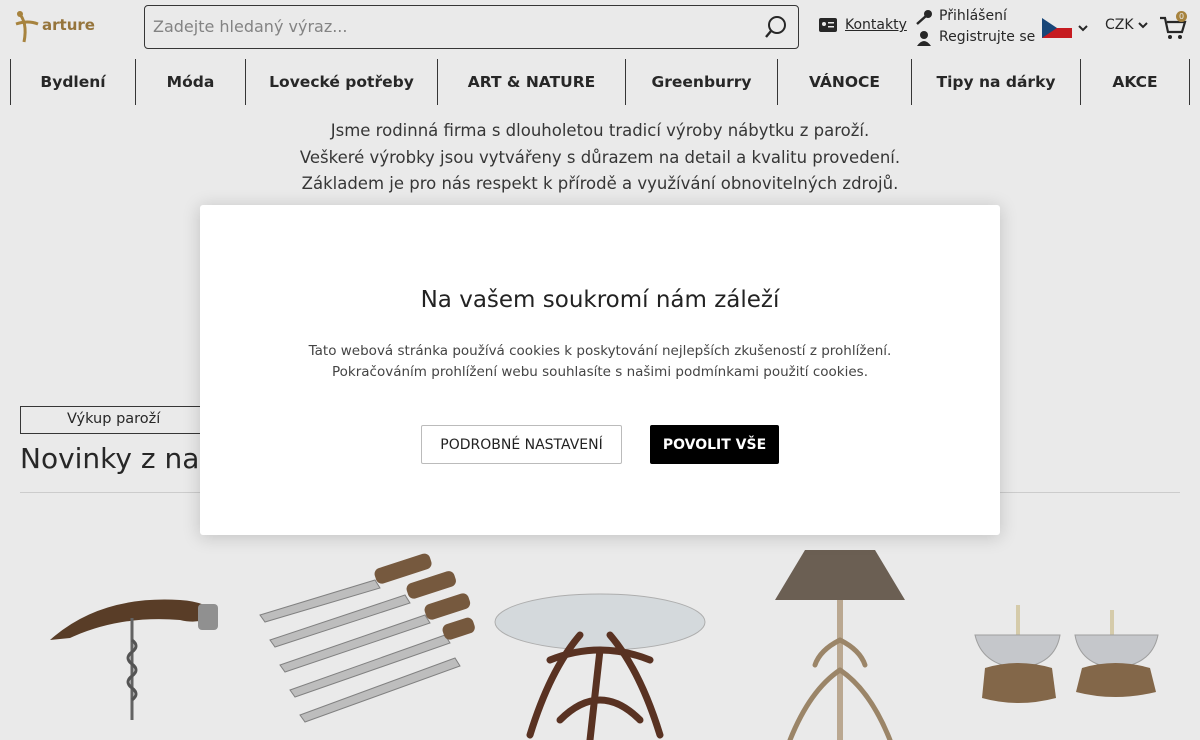 This screenshot has height=740, width=1200. I want to click on accept-all-button: POVOLIT VŠE, so click(714, 444).